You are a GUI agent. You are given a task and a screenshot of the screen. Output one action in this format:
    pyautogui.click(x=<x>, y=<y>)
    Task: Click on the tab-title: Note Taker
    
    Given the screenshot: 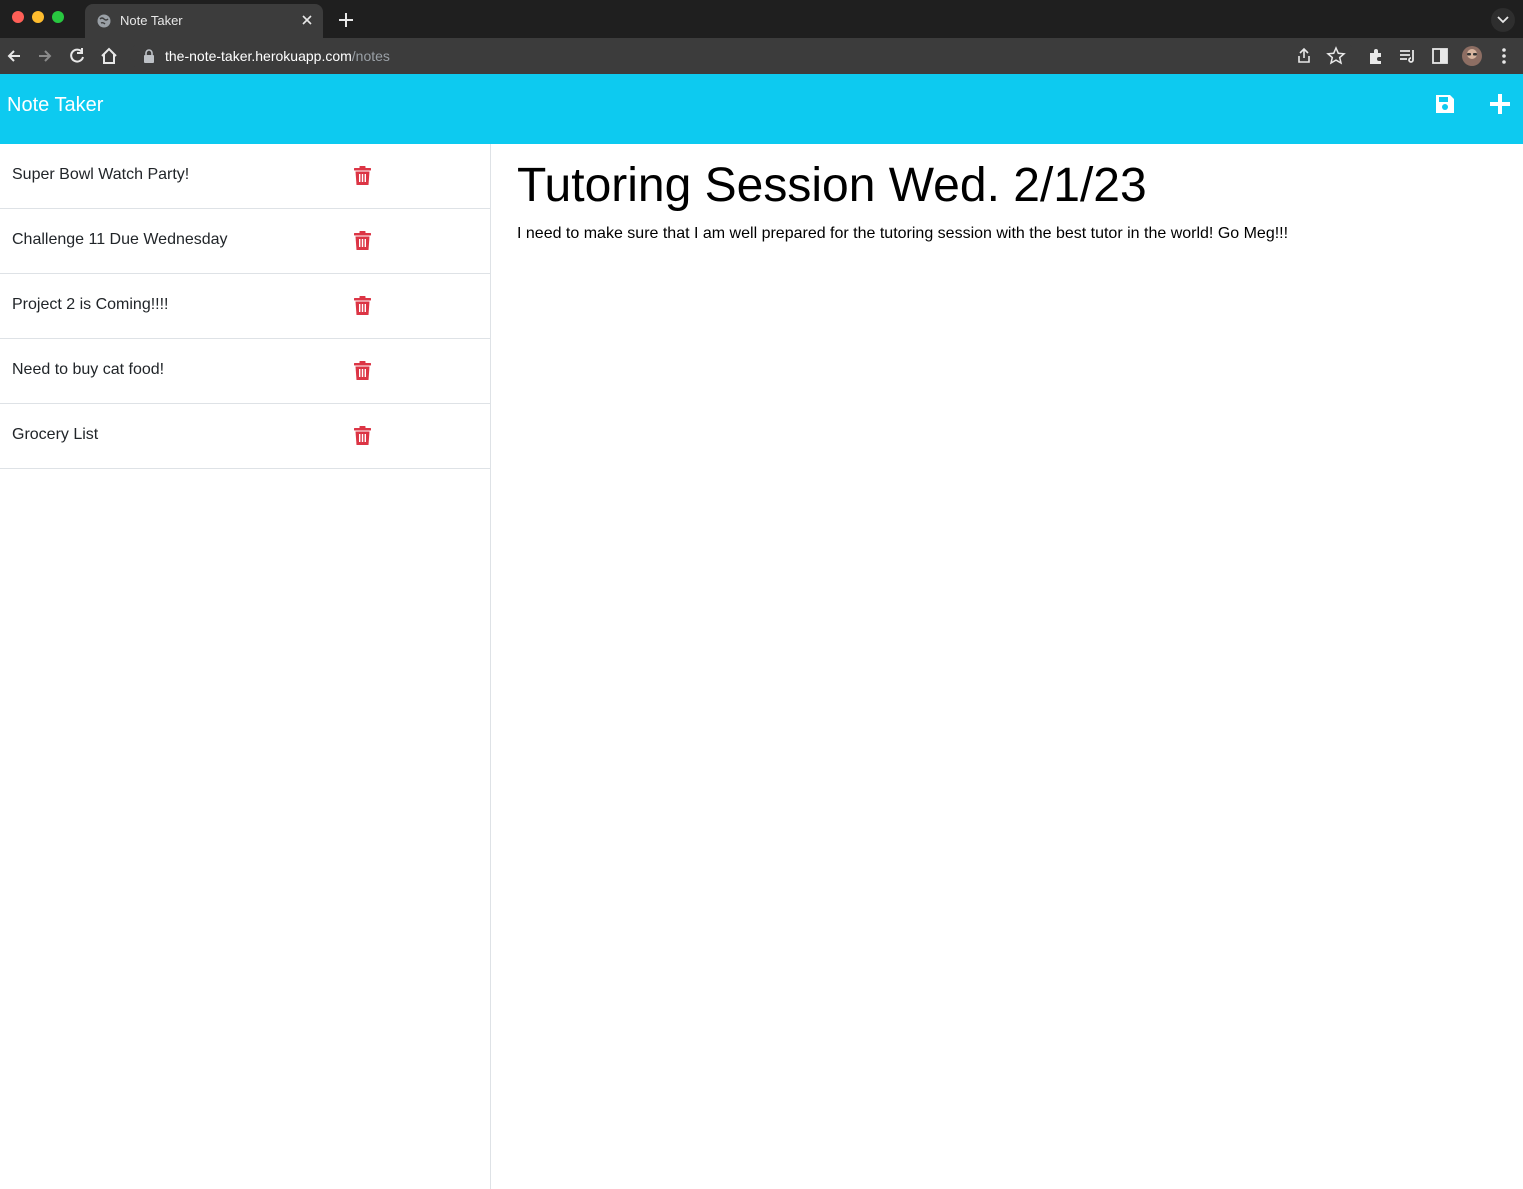 What is the action you would take?
    pyautogui.click(x=151, y=20)
    